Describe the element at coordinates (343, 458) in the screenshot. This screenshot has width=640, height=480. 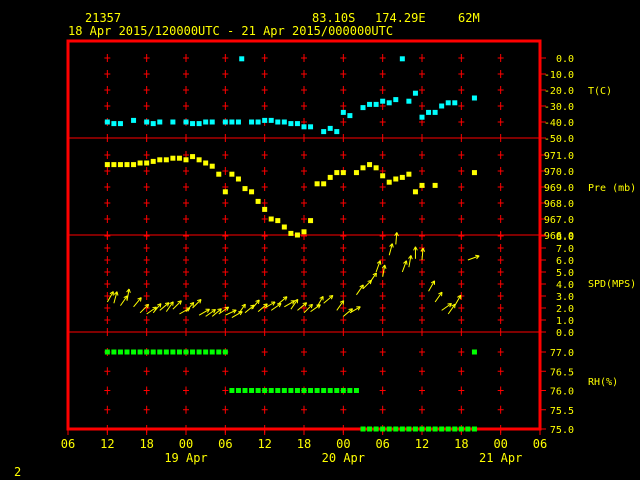
I see `x-day-label: 20 Apr` at that location.